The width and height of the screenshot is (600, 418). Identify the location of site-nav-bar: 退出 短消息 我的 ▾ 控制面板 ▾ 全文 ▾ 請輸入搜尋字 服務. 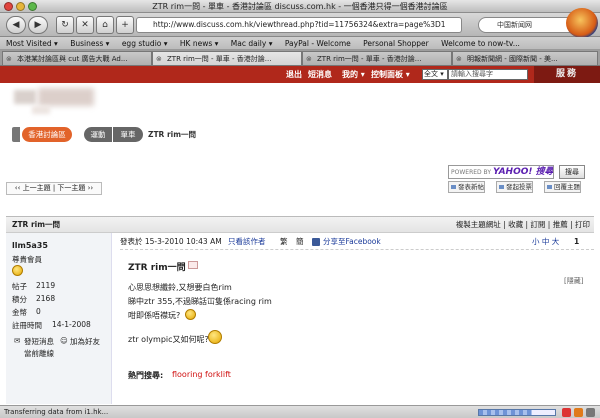
(300, 74).